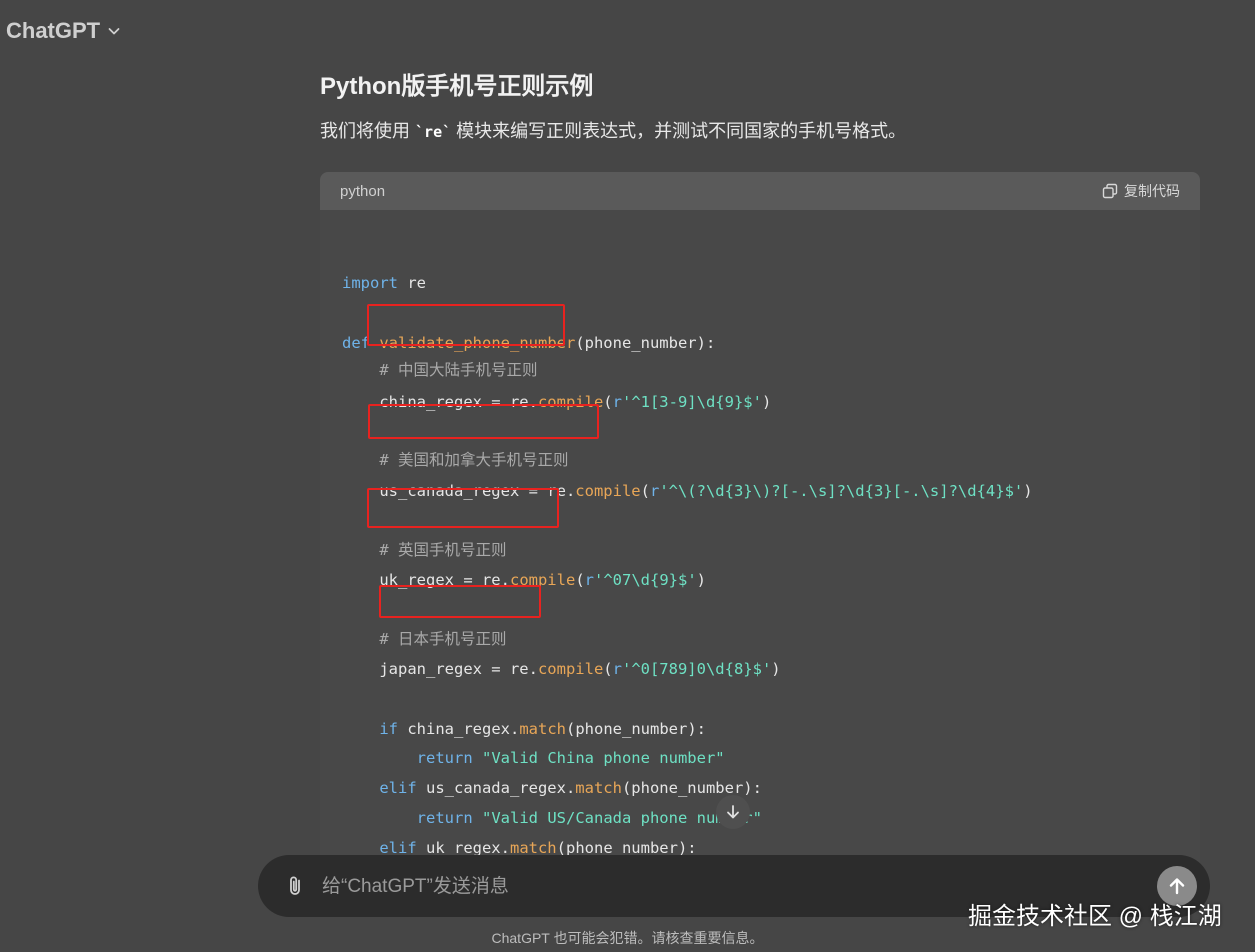 The height and width of the screenshot is (952, 1255). What do you see at coordinates (363, 191) in the screenshot?
I see `code-language-label: python` at bounding box center [363, 191].